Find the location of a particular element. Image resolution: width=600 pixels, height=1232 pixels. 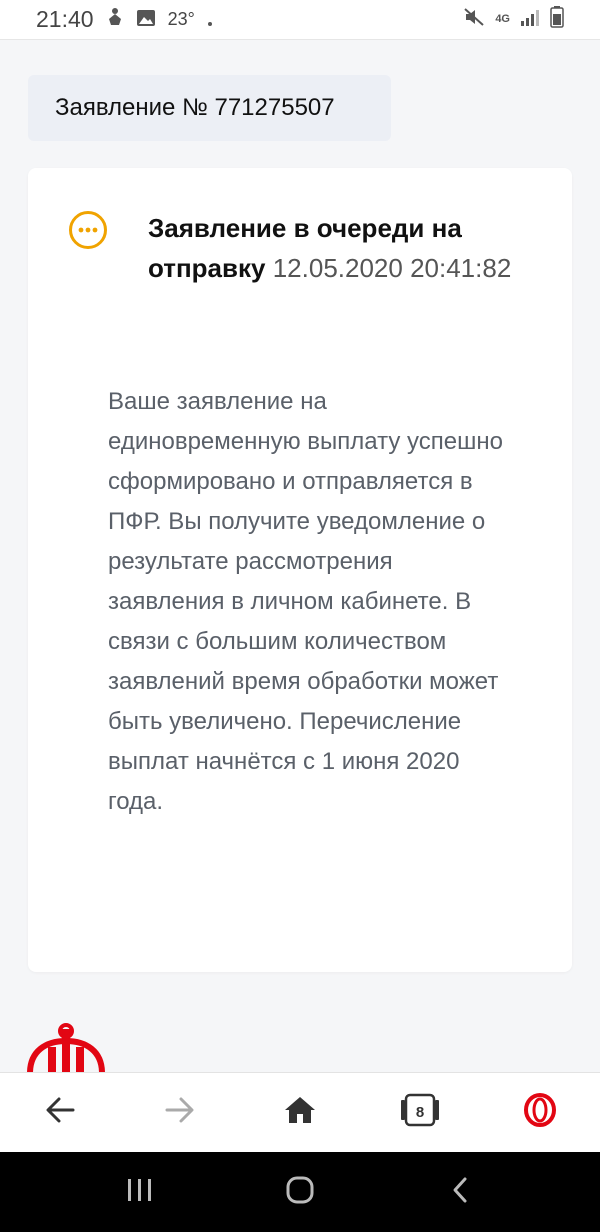

status-bar: 21:40 23° 4G is located at coordinates (300, 20).